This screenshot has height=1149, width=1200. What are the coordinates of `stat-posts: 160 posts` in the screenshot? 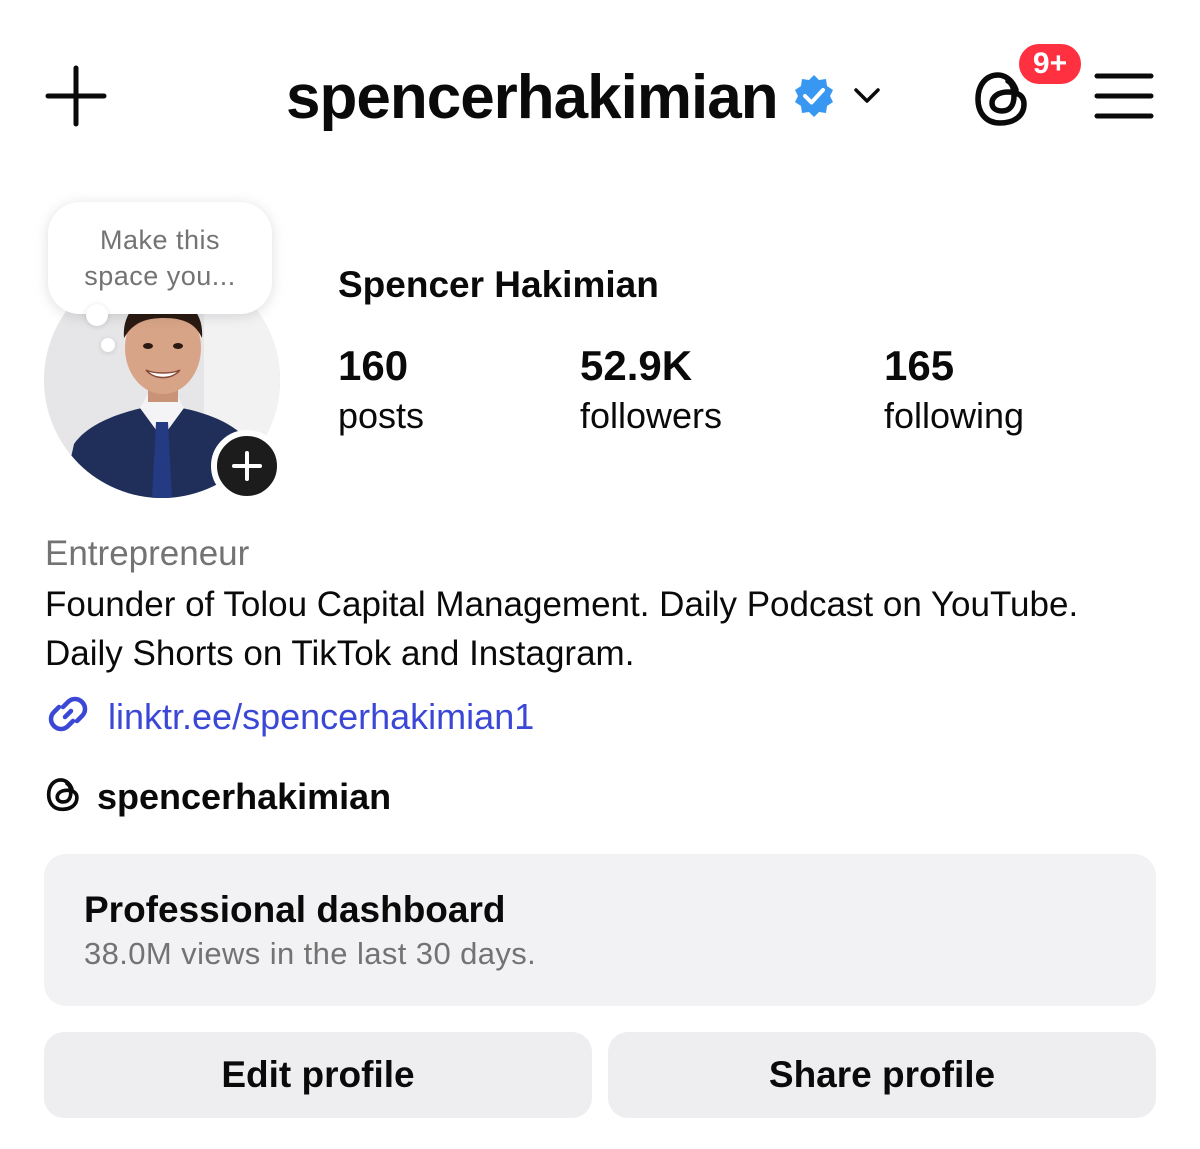 It's located at (381, 392).